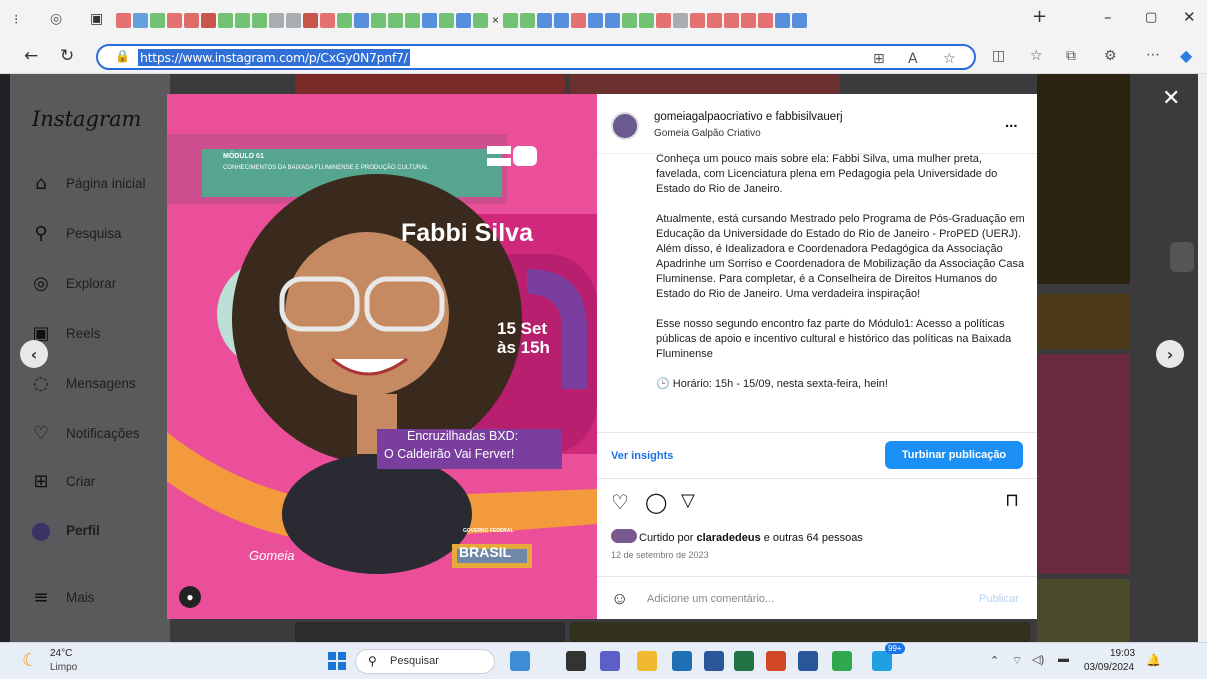 The width and height of the screenshot is (1207, 679). I want to click on save-bookmark-icon: ⊓, so click(1012, 500).